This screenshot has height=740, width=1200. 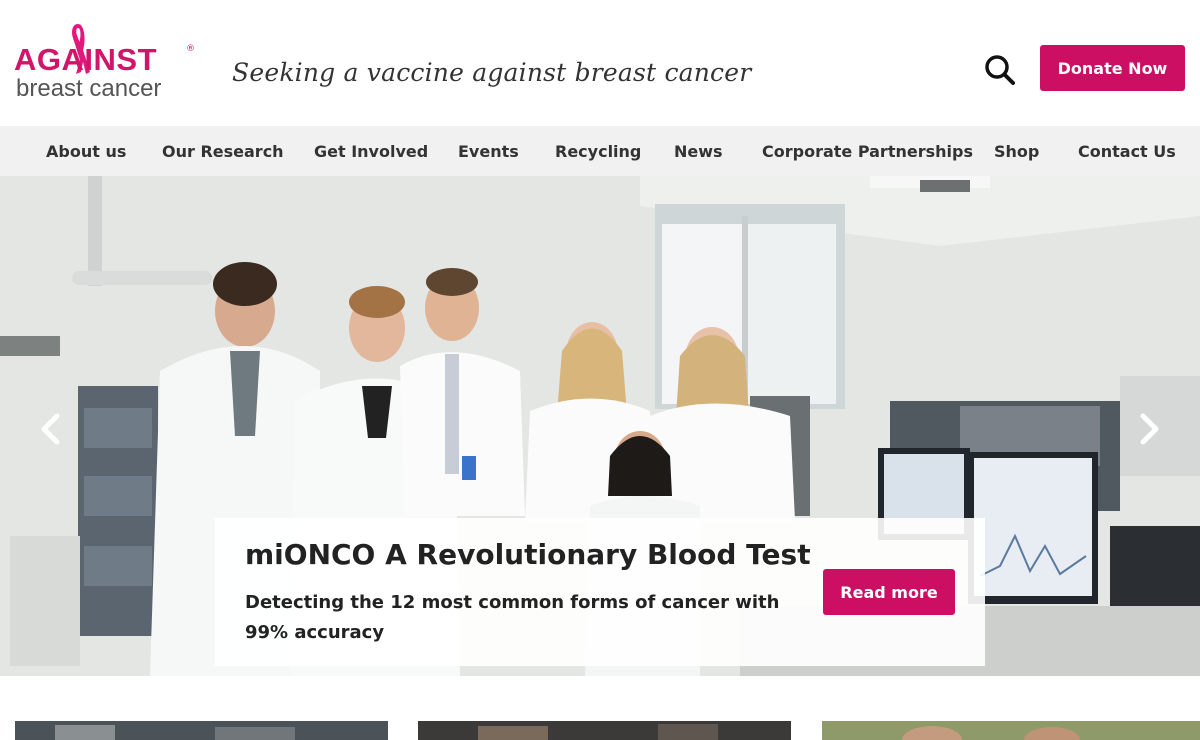 What do you see at coordinates (488, 151) in the screenshot?
I see `nav-item-events: Events` at bounding box center [488, 151].